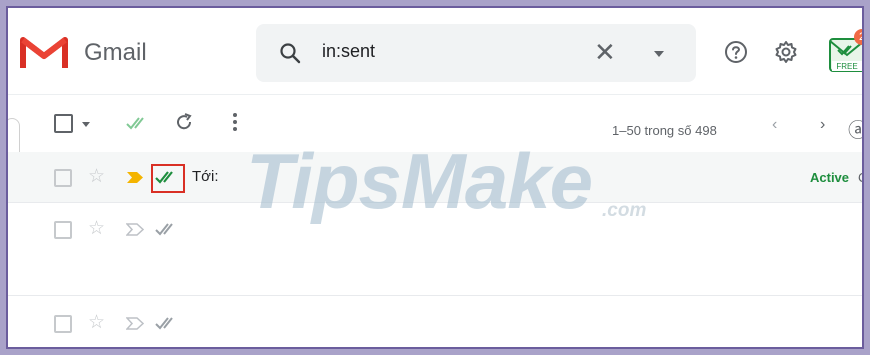 Image resolution: width=870 pixels, height=355 pixels. I want to click on watermark: TipsMake, so click(419, 181).